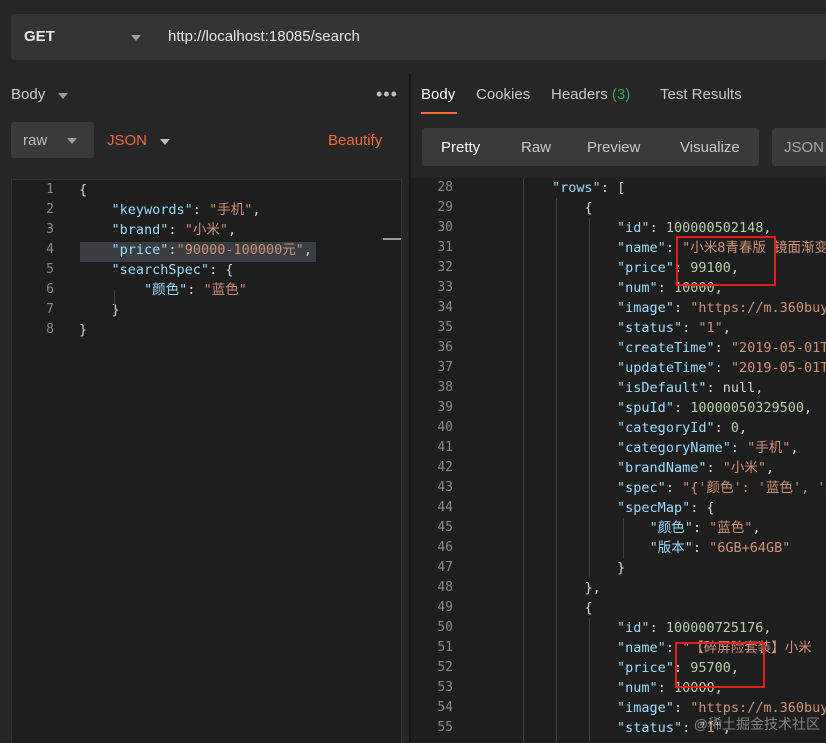 This screenshot has width=826, height=743. What do you see at coordinates (156, 270) in the screenshot?
I see `code-line: "searchSpec": {` at bounding box center [156, 270].